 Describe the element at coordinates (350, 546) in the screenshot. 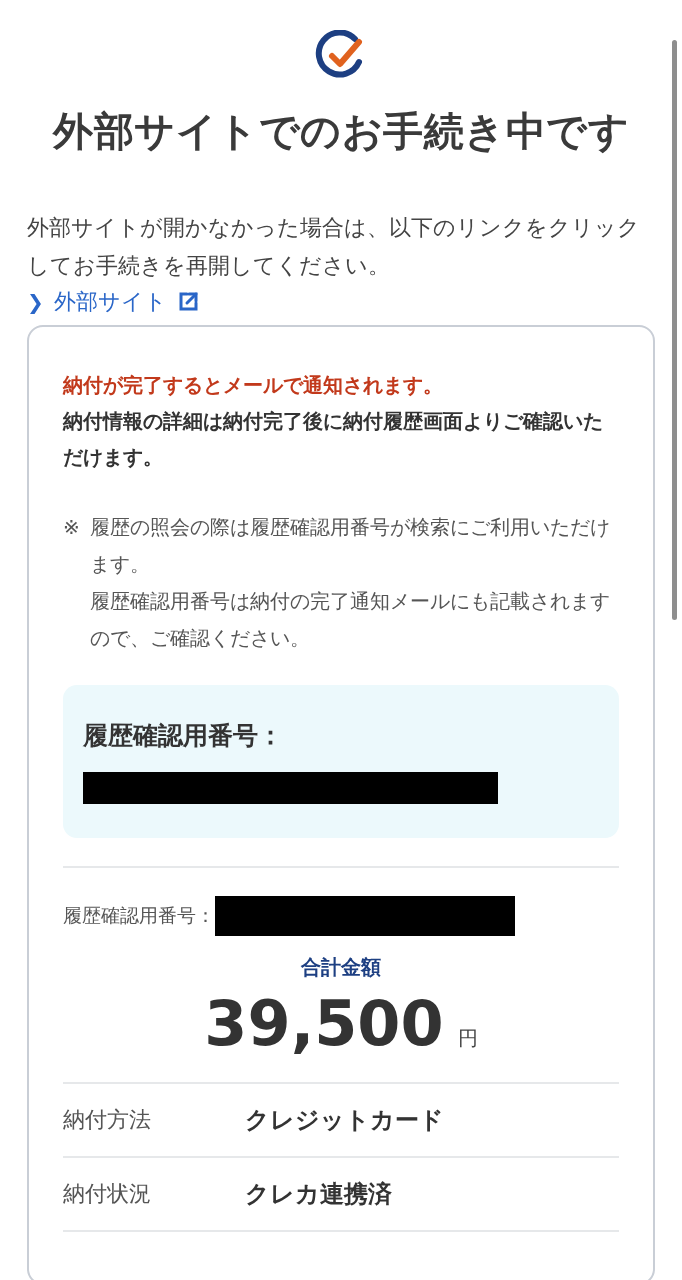

I see `note-text: 履歴の照会の際は履歴確認用番号が検索にご利用いただけます。` at that location.